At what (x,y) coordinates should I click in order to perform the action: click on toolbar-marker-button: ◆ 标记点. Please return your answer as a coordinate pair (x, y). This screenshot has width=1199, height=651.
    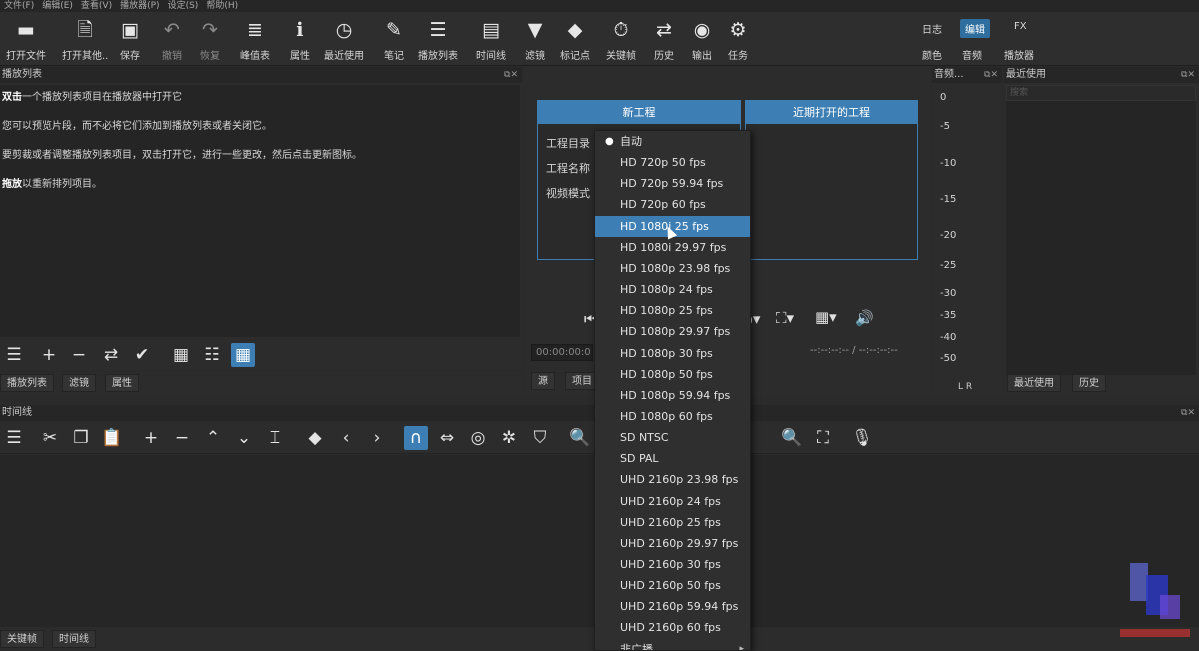
    Looking at the image, I should click on (575, 41).